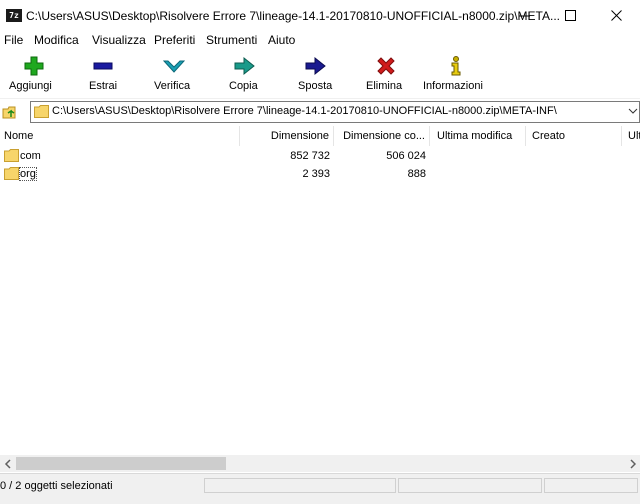  I want to click on column-header-accessed: Ult, so click(631, 136).